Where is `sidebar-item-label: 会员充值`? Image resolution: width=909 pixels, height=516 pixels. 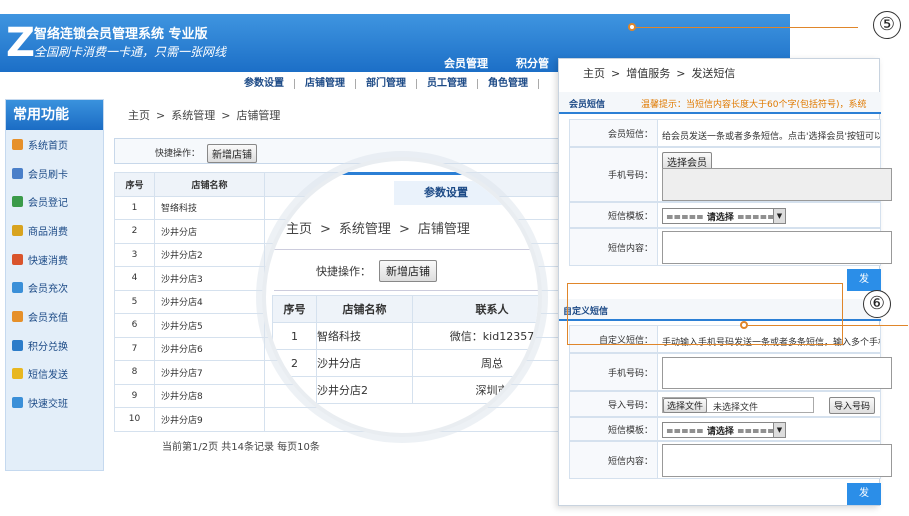
sidebar-item-label: 会员充值 is located at coordinates (48, 318).